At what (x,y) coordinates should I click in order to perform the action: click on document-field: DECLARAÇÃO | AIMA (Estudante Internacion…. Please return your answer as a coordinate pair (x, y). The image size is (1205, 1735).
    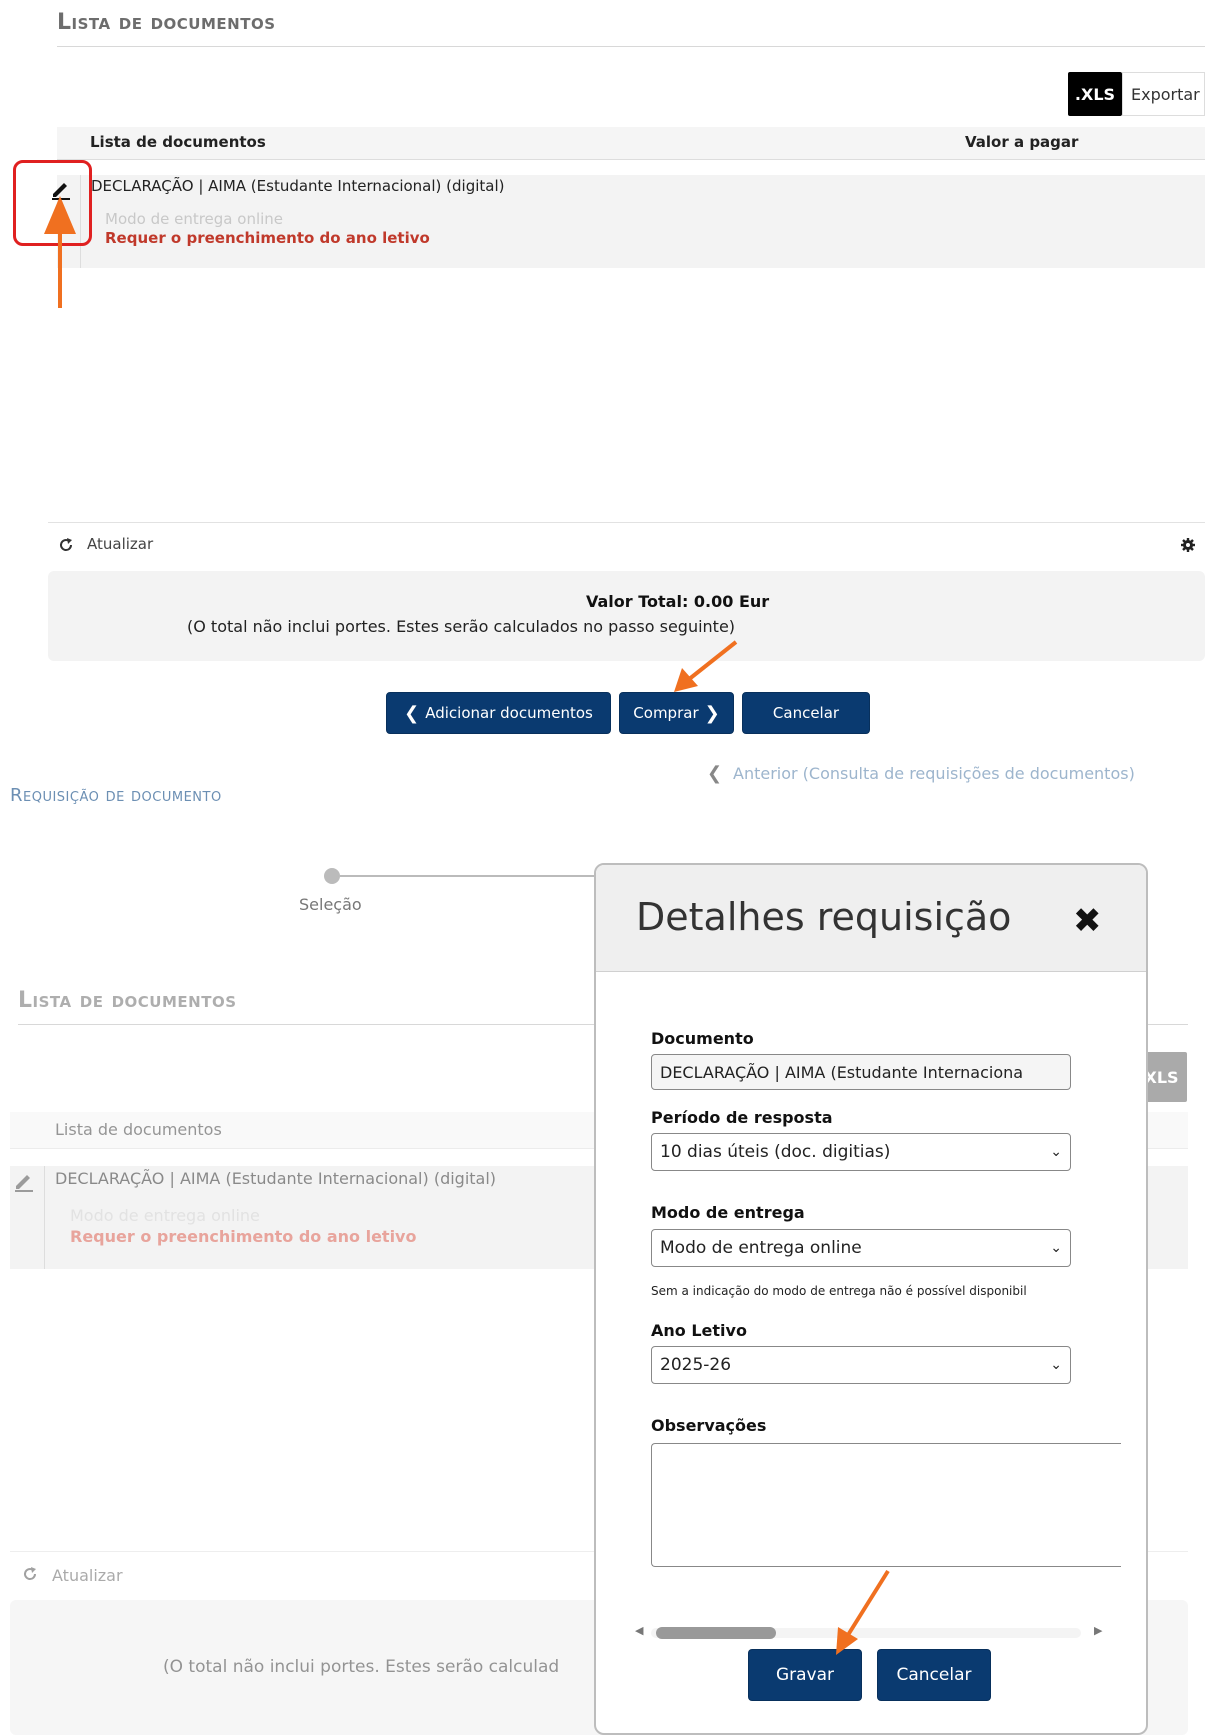
    Looking at the image, I should click on (861, 1072).